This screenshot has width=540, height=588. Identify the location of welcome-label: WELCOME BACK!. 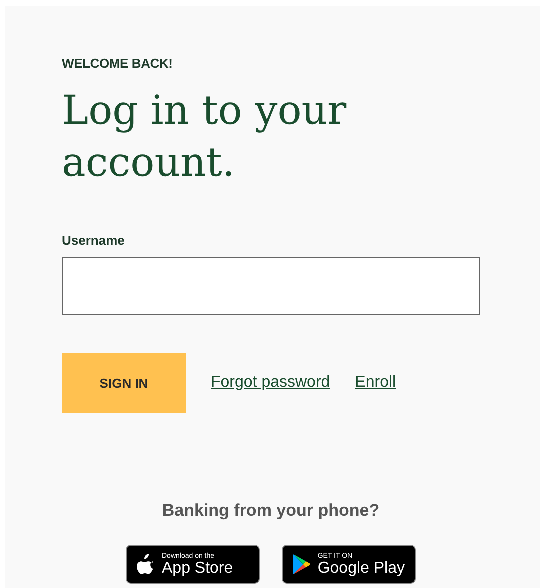
(118, 63).